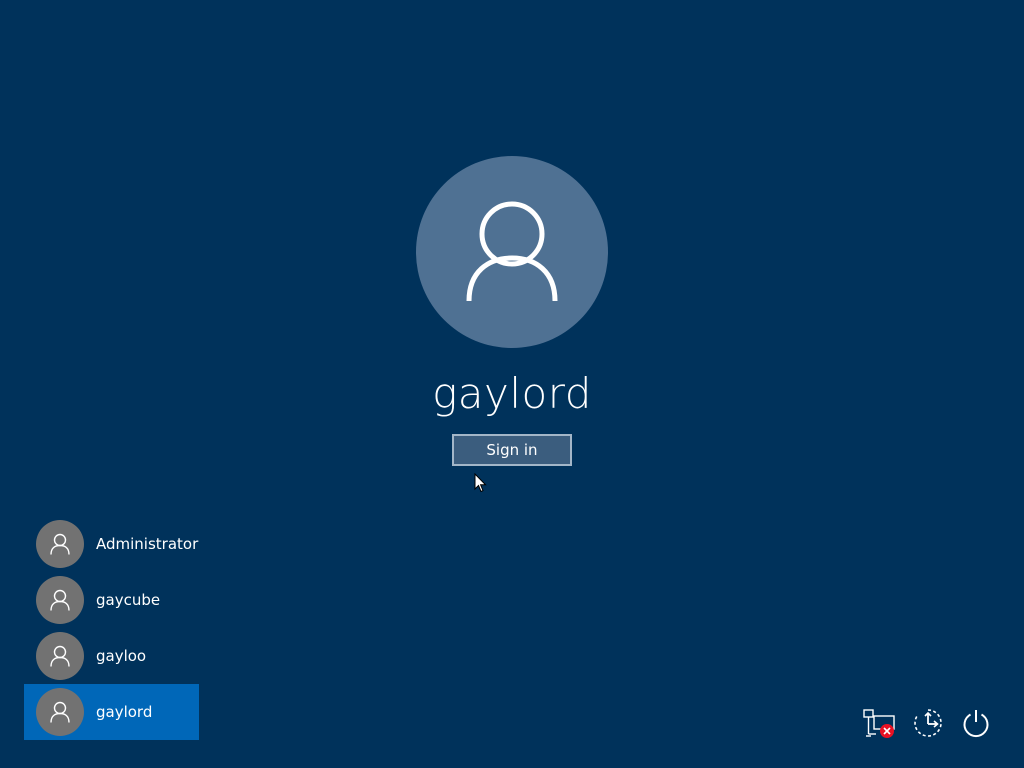 Image resolution: width=1024 pixels, height=768 pixels. Describe the element at coordinates (124, 712) in the screenshot. I see `user-item-label: gaylord` at that location.